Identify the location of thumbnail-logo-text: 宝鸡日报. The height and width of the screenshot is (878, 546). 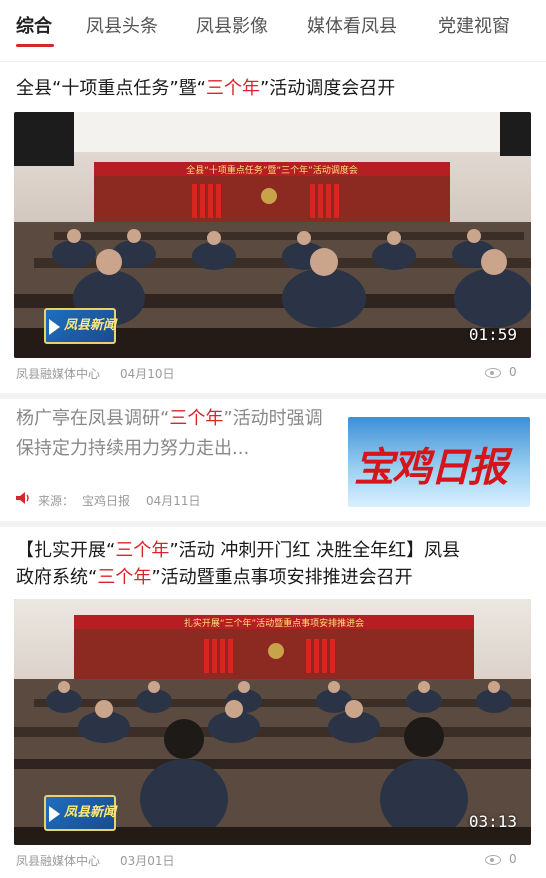
(431, 467).